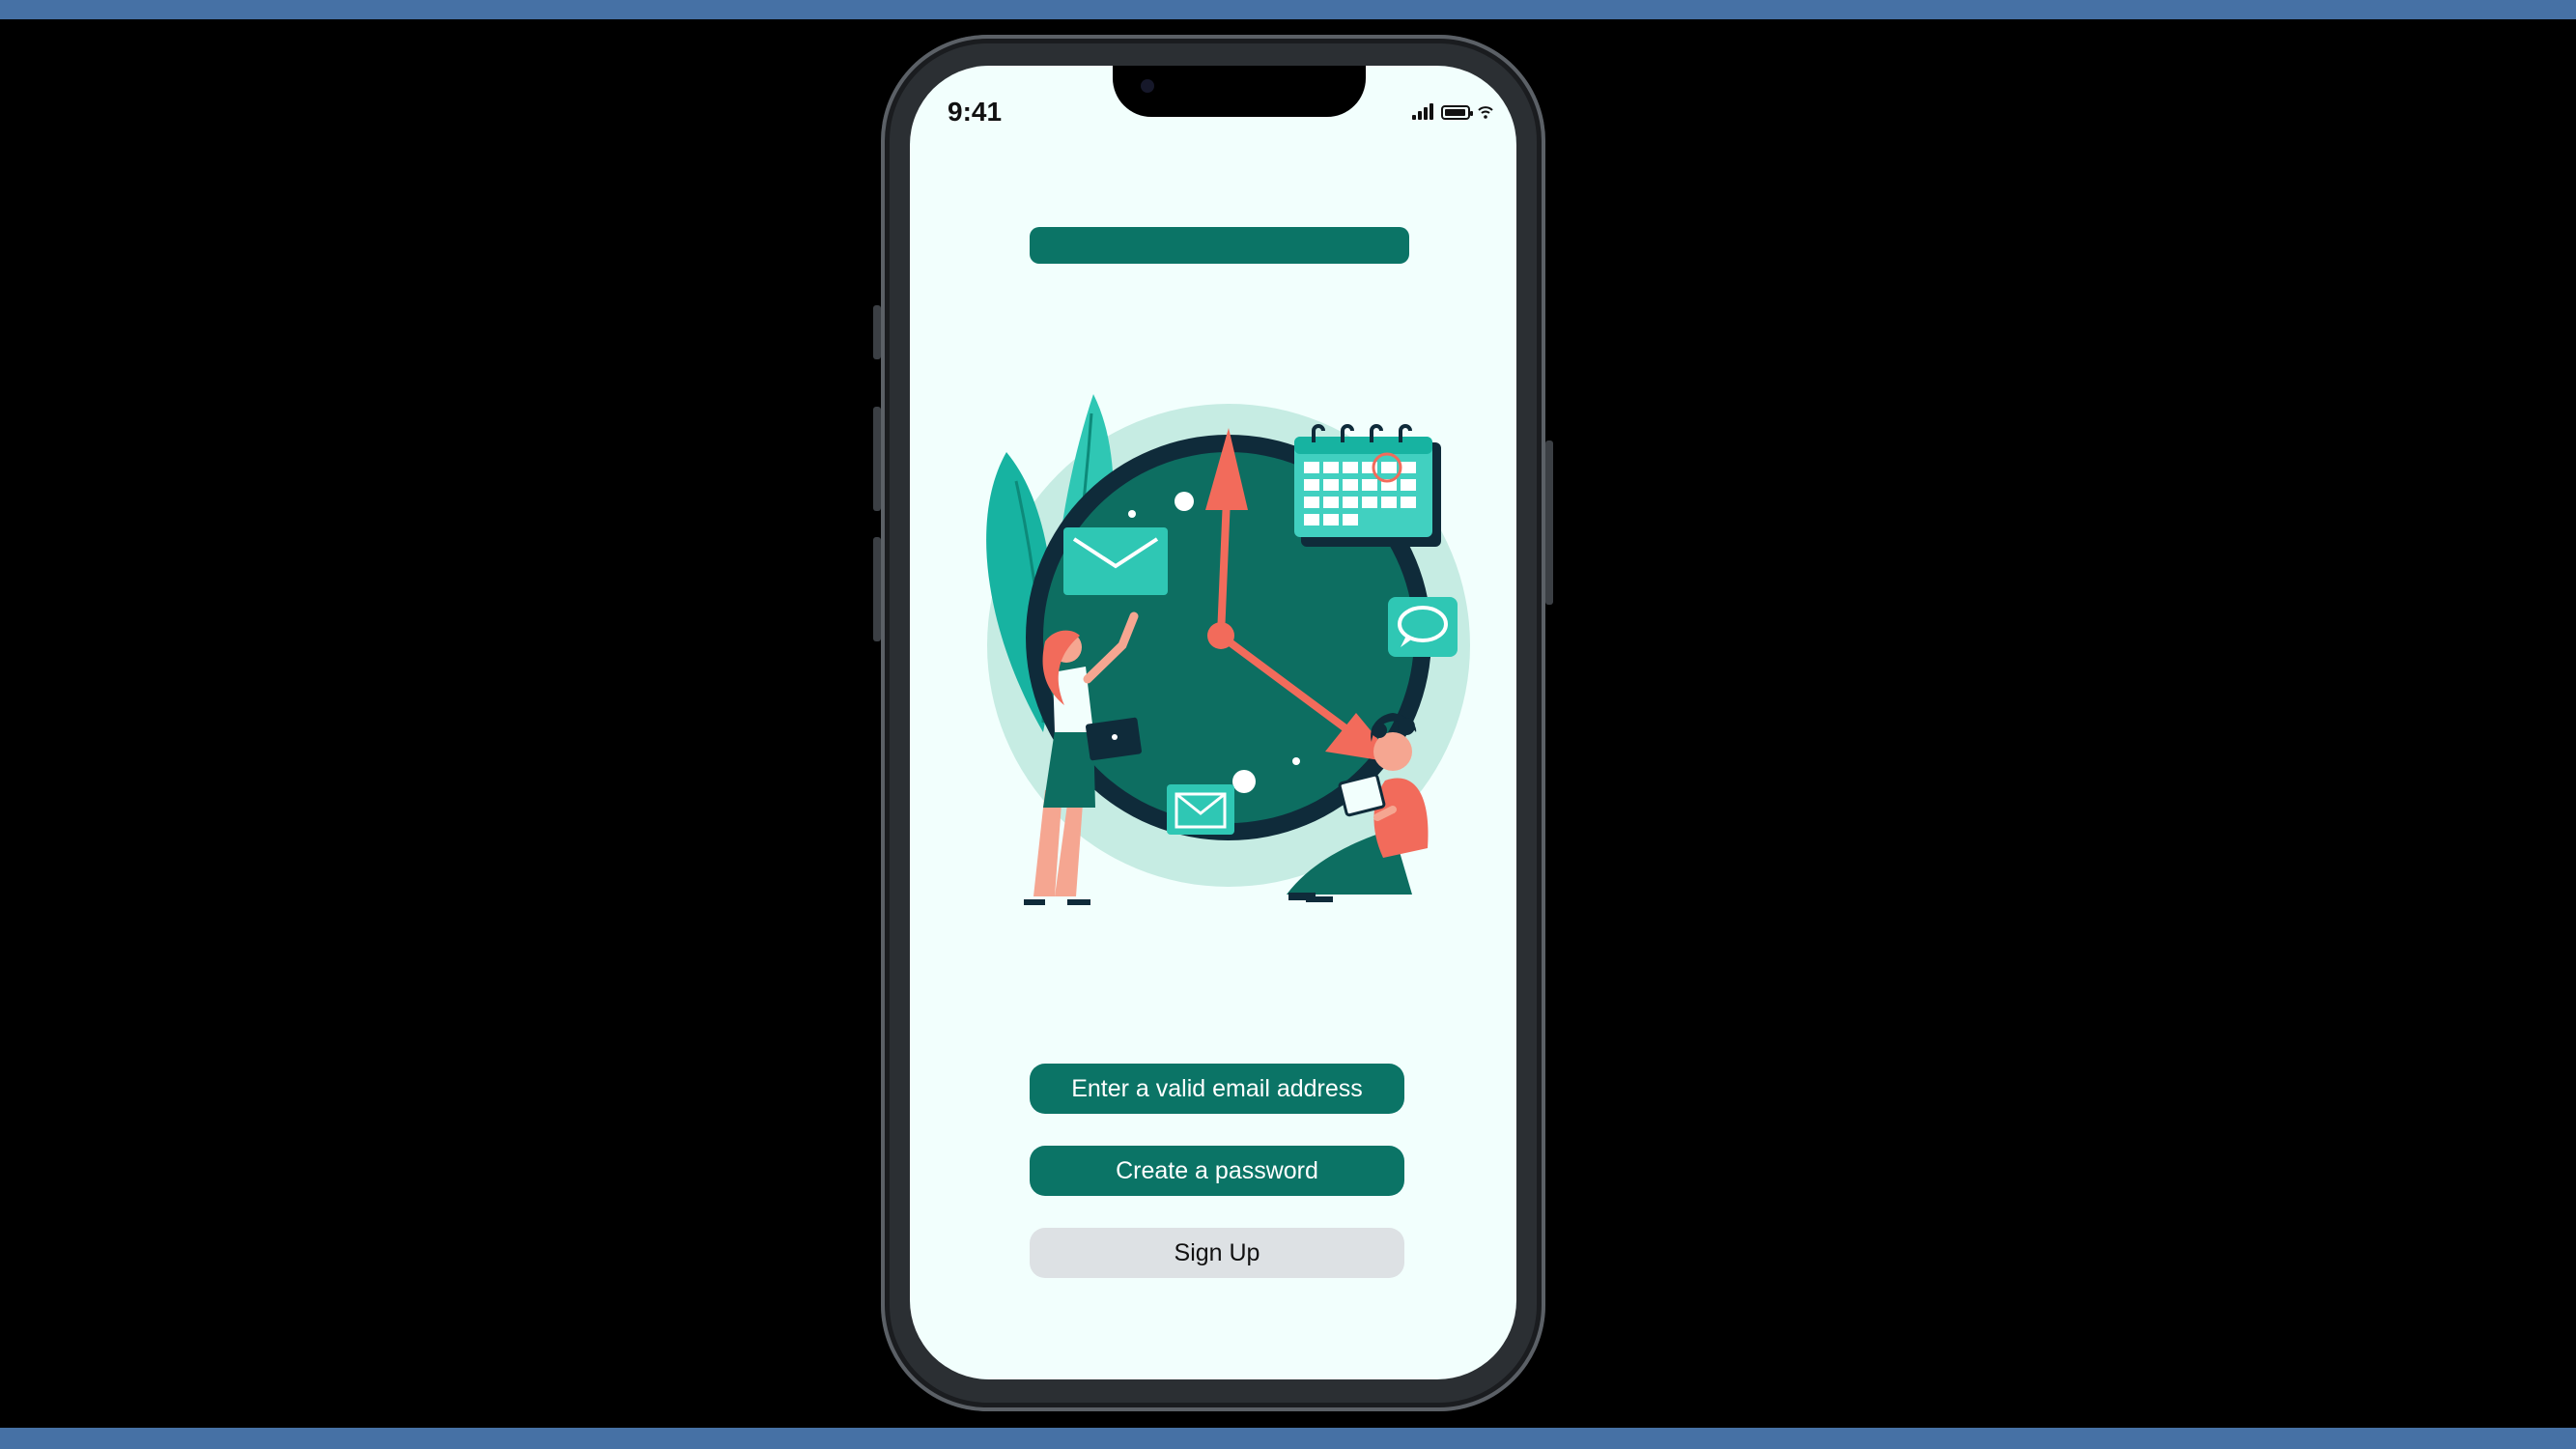 Image resolution: width=2576 pixels, height=1449 pixels. Describe the element at coordinates (1217, 1253) in the screenshot. I see `sign-up-button: Sign Up` at that location.